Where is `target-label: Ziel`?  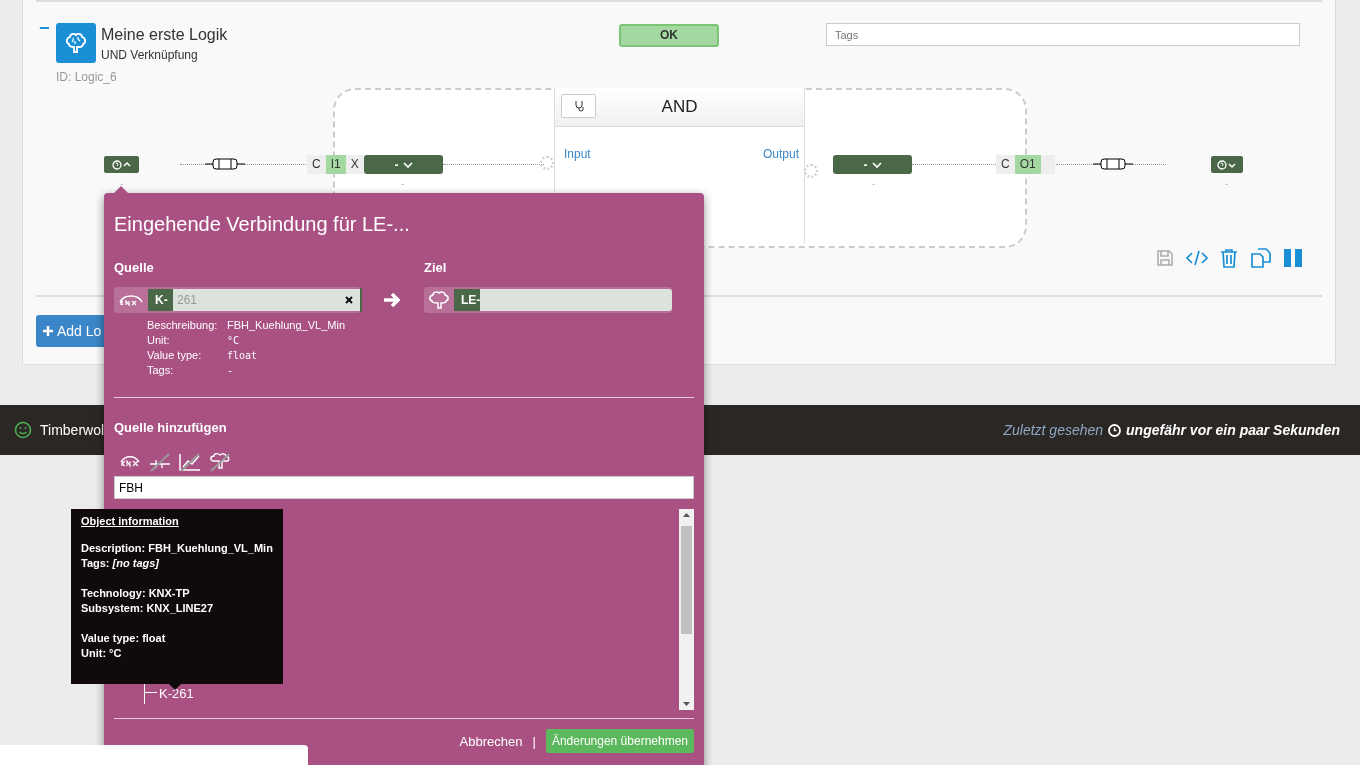
target-label: Ziel is located at coordinates (436, 267).